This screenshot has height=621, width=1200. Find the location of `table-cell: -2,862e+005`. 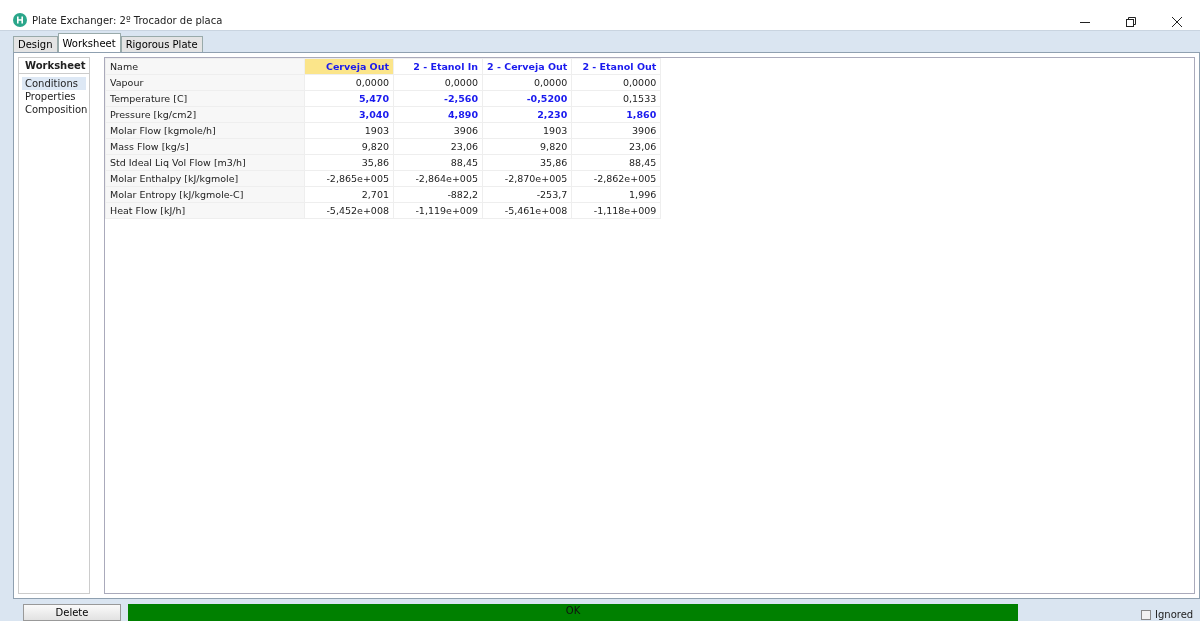

table-cell: -2,862e+005 is located at coordinates (616, 178).